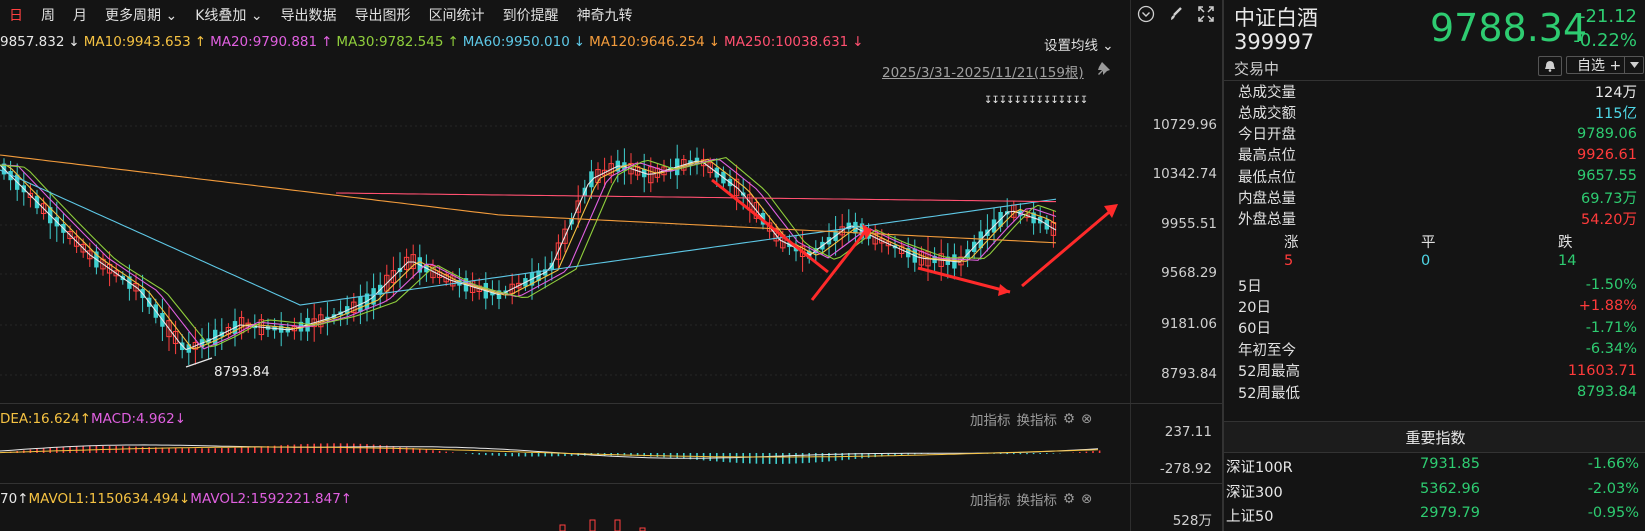 The height and width of the screenshot is (531, 1645). I want to click on stat-value: 115亿, so click(1615, 113).